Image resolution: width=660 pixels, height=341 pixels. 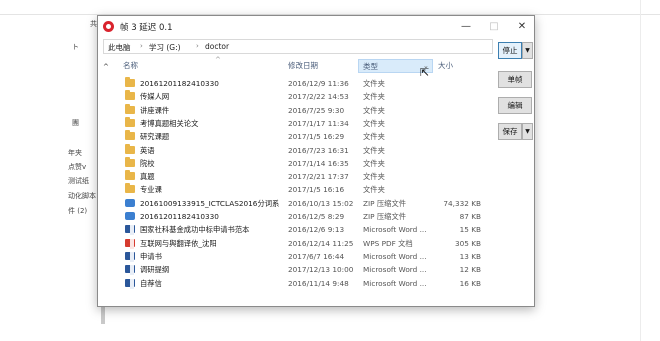 What do you see at coordinates (316, 216) in the screenshot?
I see `file-date: 2016/12/5 8:29` at bounding box center [316, 216].